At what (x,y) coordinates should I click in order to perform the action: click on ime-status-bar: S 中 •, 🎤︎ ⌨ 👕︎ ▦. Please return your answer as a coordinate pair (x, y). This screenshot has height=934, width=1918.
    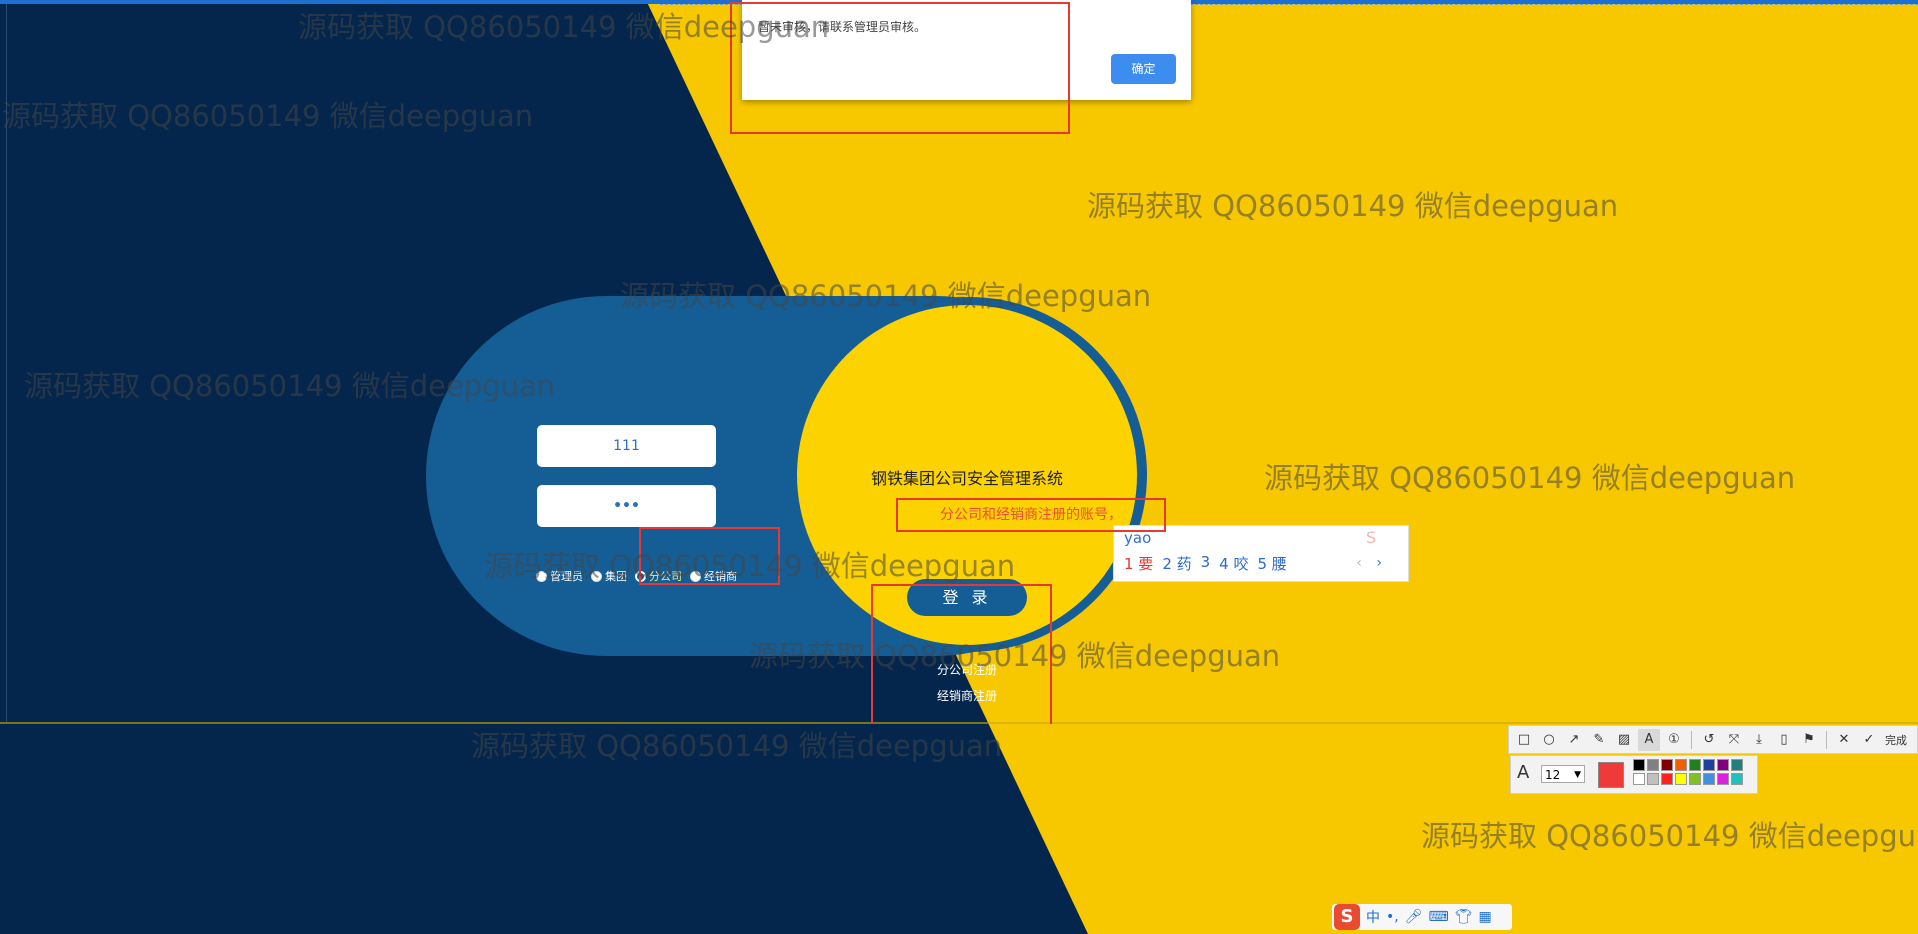
    Looking at the image, I should click on (1422, 917).